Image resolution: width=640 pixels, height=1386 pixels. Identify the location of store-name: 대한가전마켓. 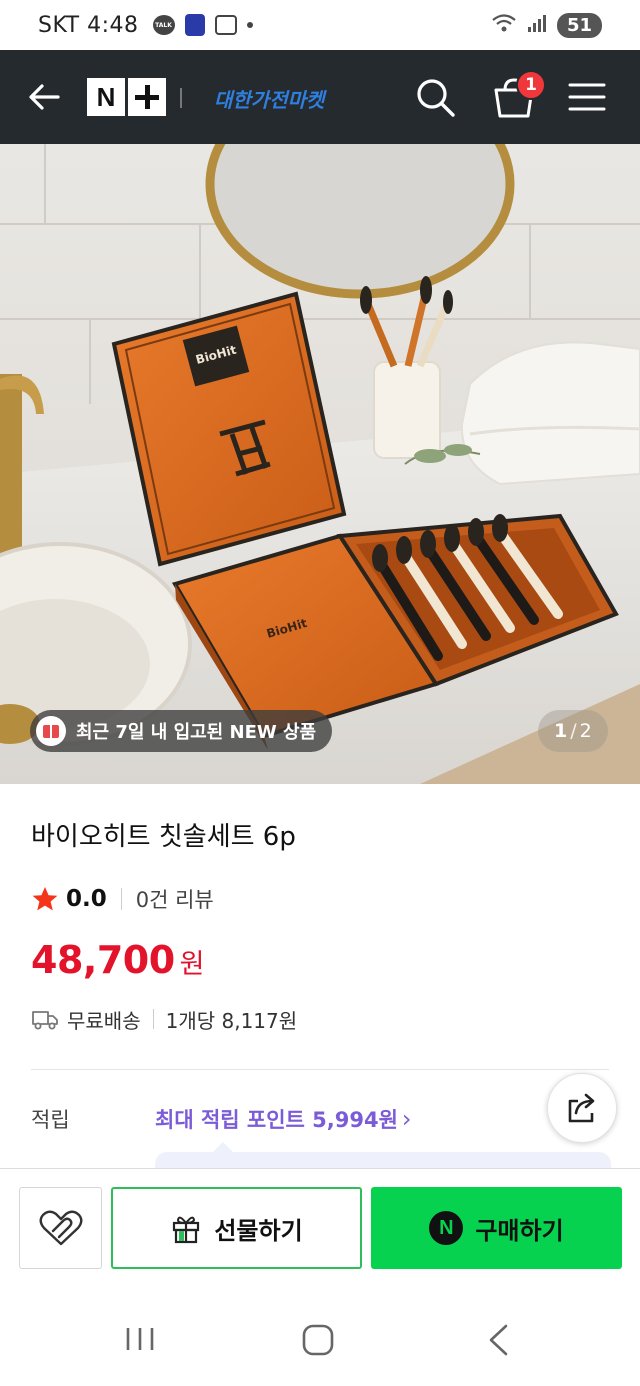
(269, 98).